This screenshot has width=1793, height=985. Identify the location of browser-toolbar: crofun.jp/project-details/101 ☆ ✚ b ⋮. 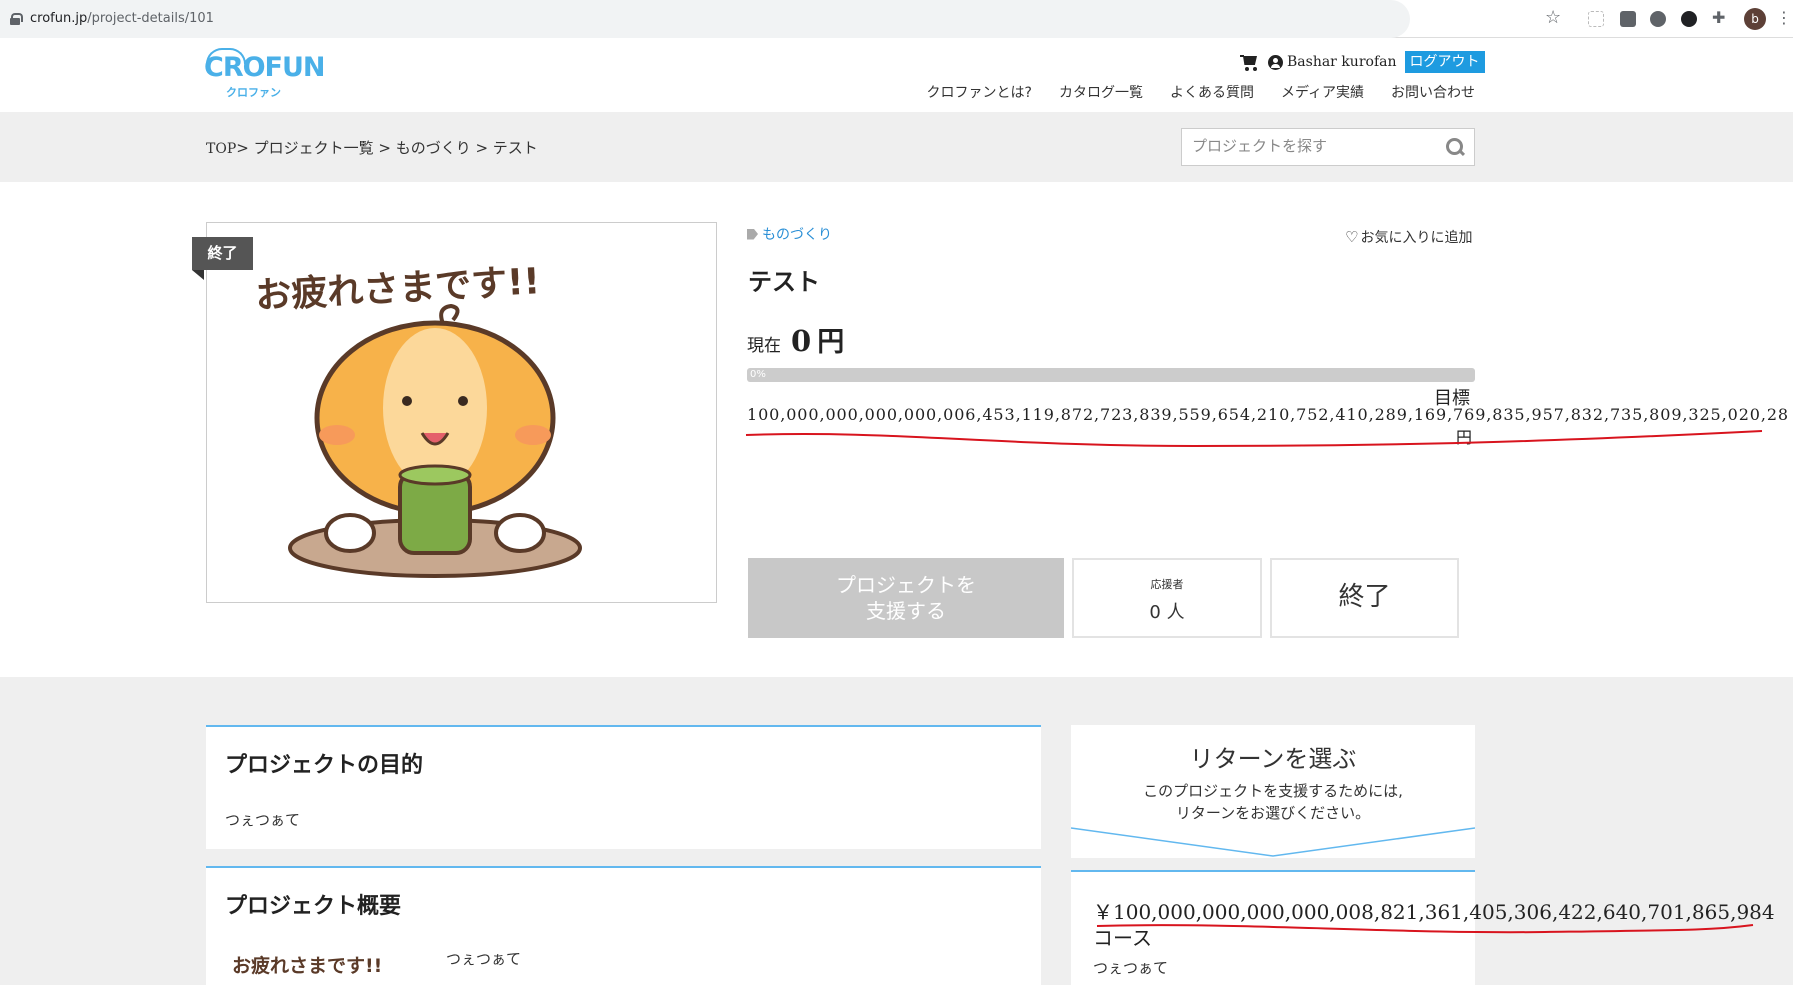
(896, 19).